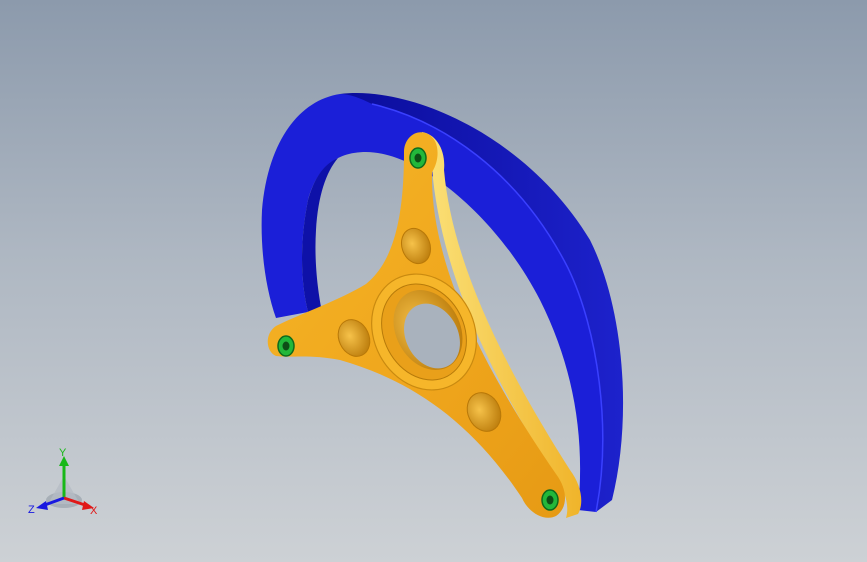 This screenshot has width=867, height=562. What do you see at coordinates (66, 486) in the screenshot?
I see `reference-triad: Y Z X` at bounding box center [66, 486].